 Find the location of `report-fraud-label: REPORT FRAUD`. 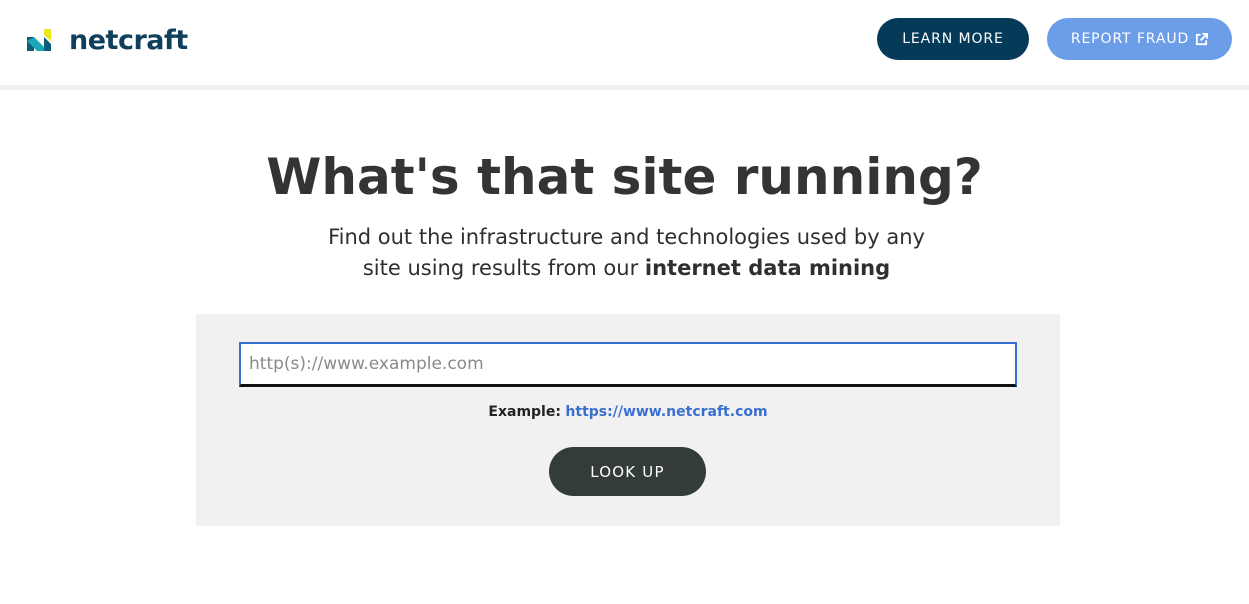

report-fraud-label: REPORT FRAUD is located at coordinates (1130, 39).